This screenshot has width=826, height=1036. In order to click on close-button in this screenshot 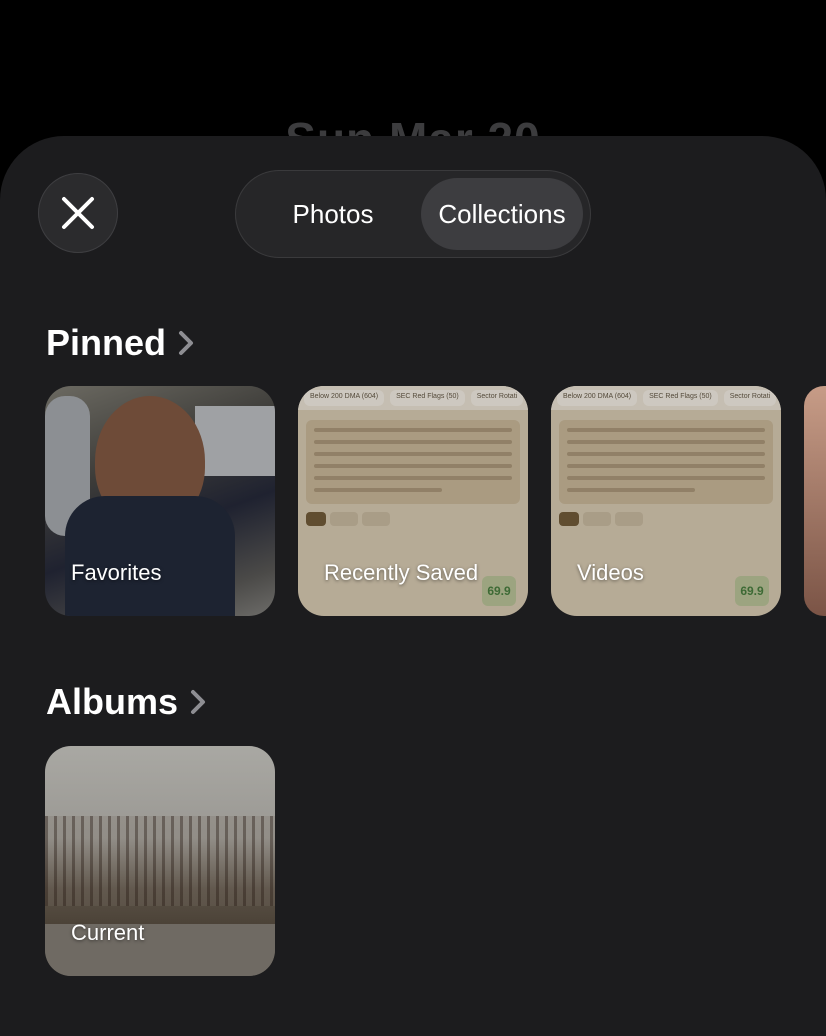, I will do `click(78, 213)`.